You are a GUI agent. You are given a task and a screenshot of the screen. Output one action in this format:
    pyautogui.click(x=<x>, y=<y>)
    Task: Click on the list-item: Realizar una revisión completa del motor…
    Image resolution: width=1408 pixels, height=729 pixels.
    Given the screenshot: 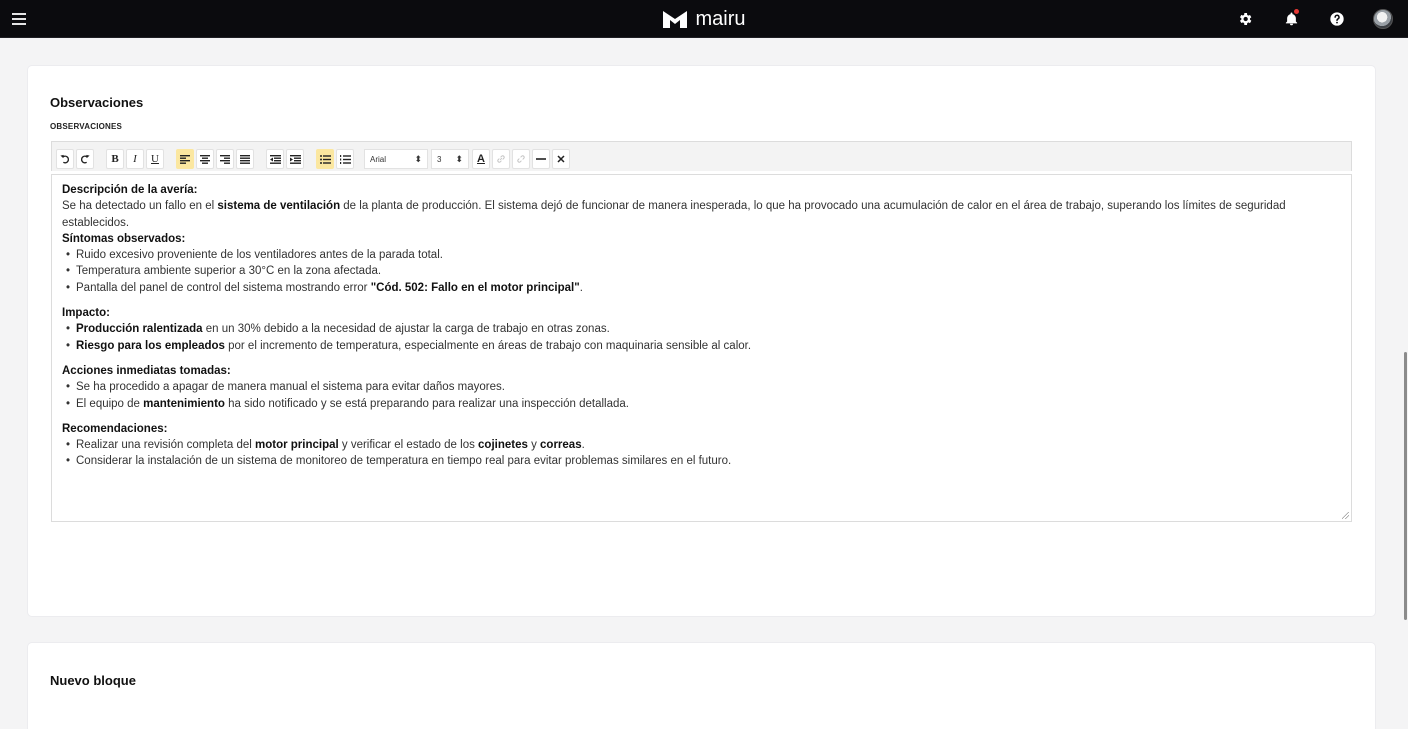 What is the action you would take?
    pyautogui.click(x=703, y=445)
    